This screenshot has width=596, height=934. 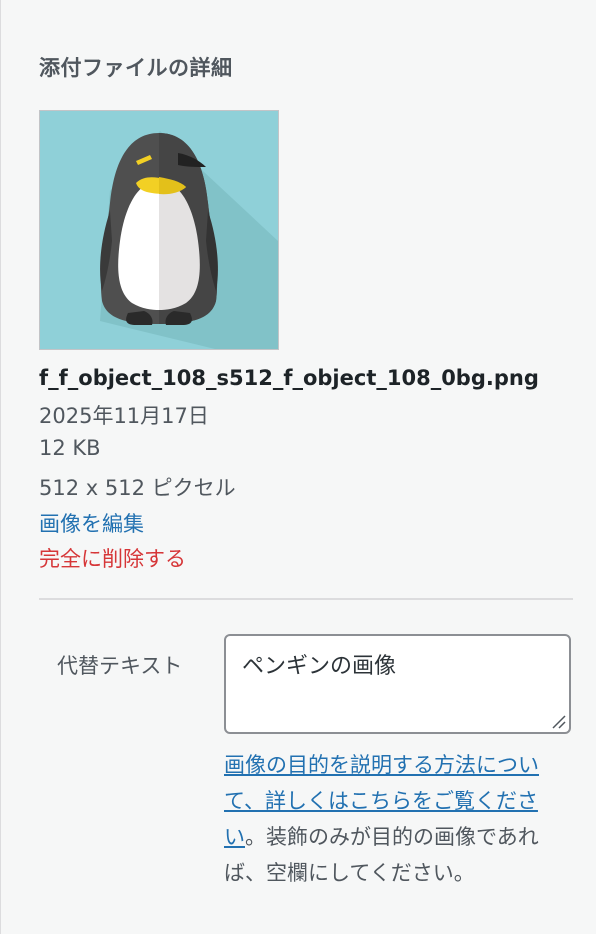 I want to click on file-name: f_f_object_108_s512_f_object_108_0bg.png, so click(x=289, y=378).